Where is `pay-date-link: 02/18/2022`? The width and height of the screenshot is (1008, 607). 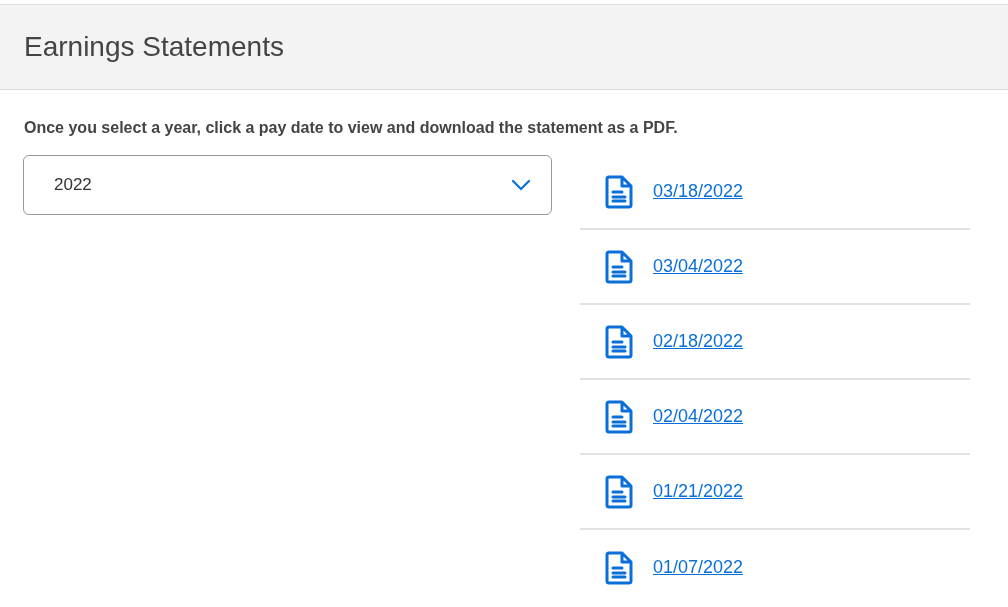
pay-date-link: 02/18/2022 is located at coordinates (698, 341).